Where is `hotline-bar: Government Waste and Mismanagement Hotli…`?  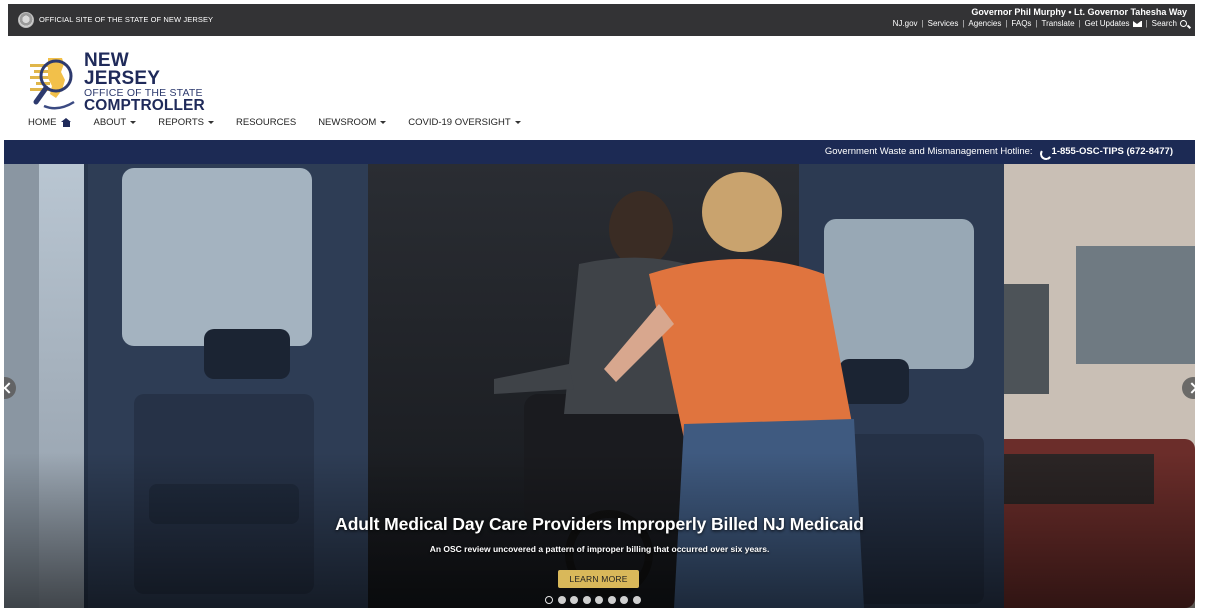
hotline-bar: Government Waste and Mismanagement Hotli… is located at coordinates (599, 152).